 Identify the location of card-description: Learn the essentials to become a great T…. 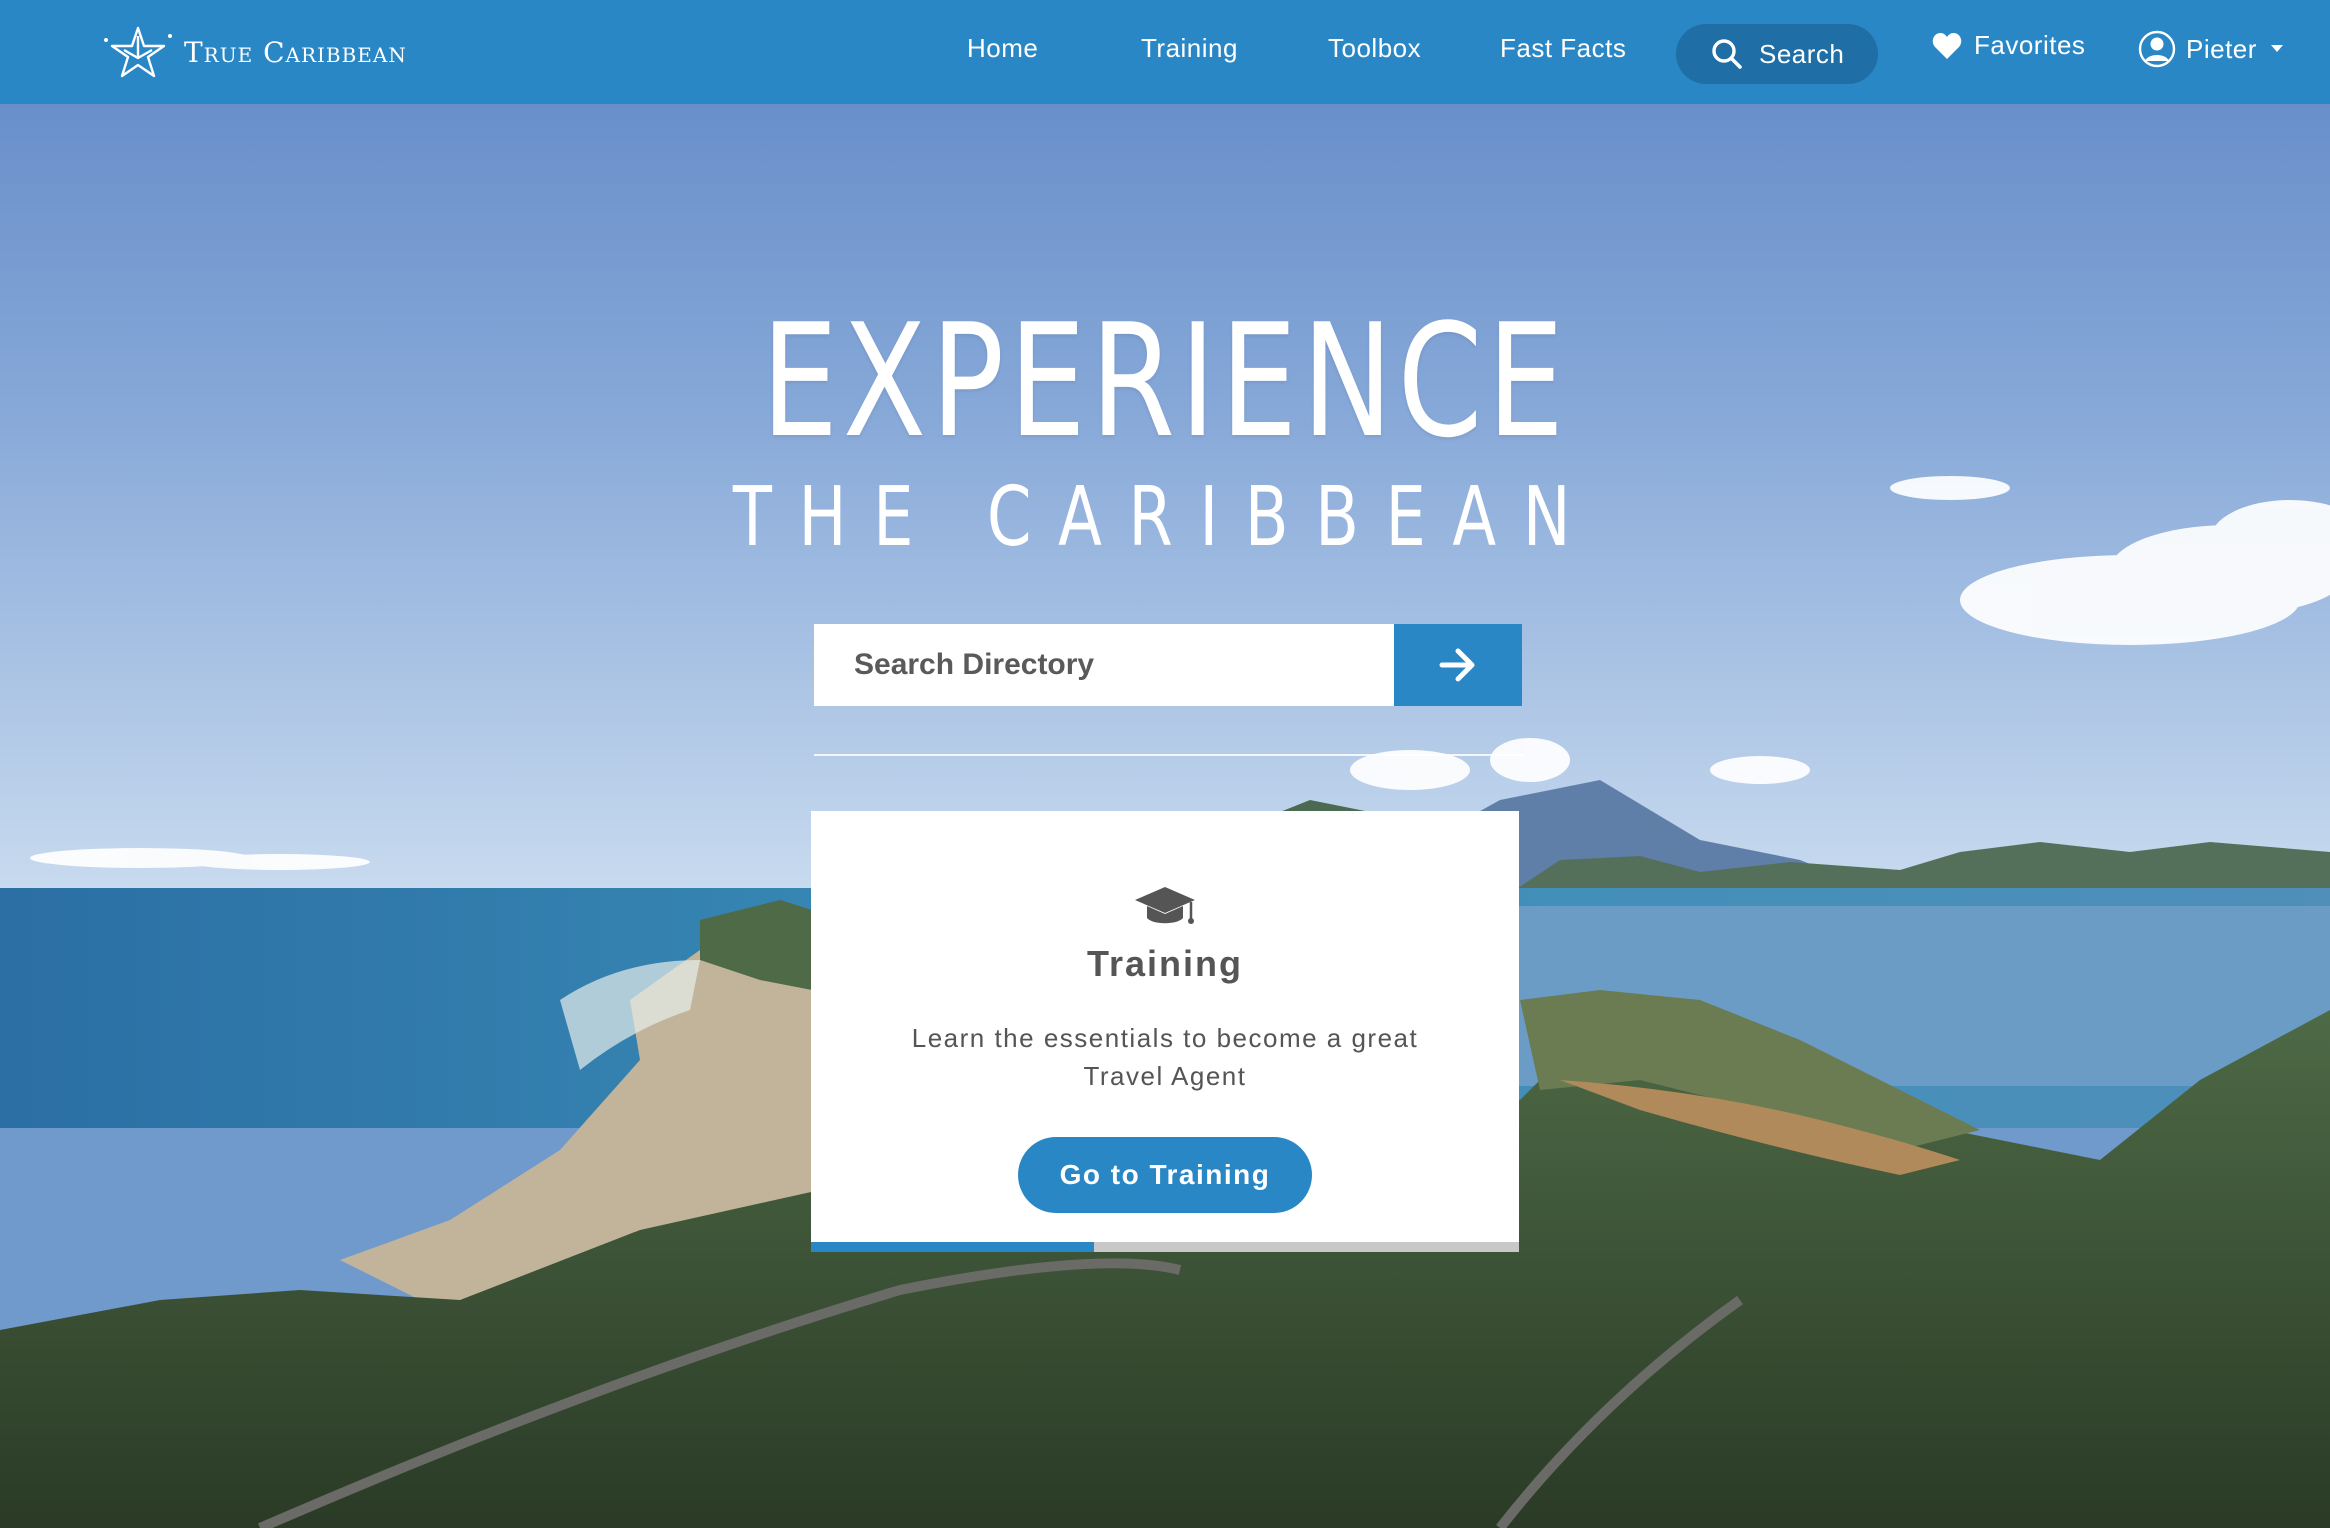
(1165, 1057).